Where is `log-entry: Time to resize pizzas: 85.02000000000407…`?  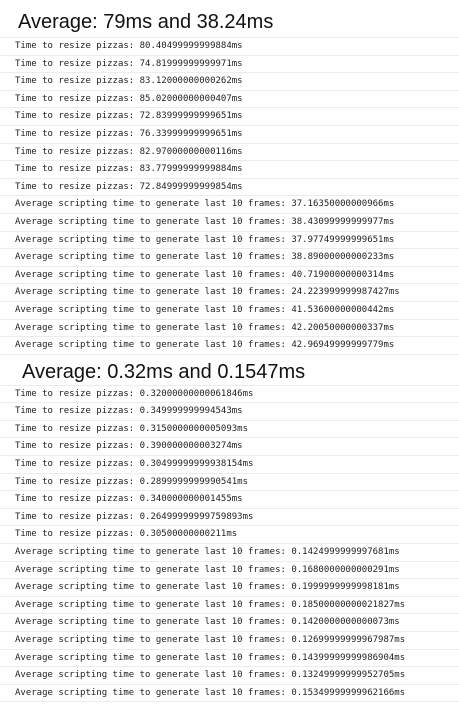 log-entry: Time to resize pizzas: 85.02000000000407… is located at coordinates (229, 100).